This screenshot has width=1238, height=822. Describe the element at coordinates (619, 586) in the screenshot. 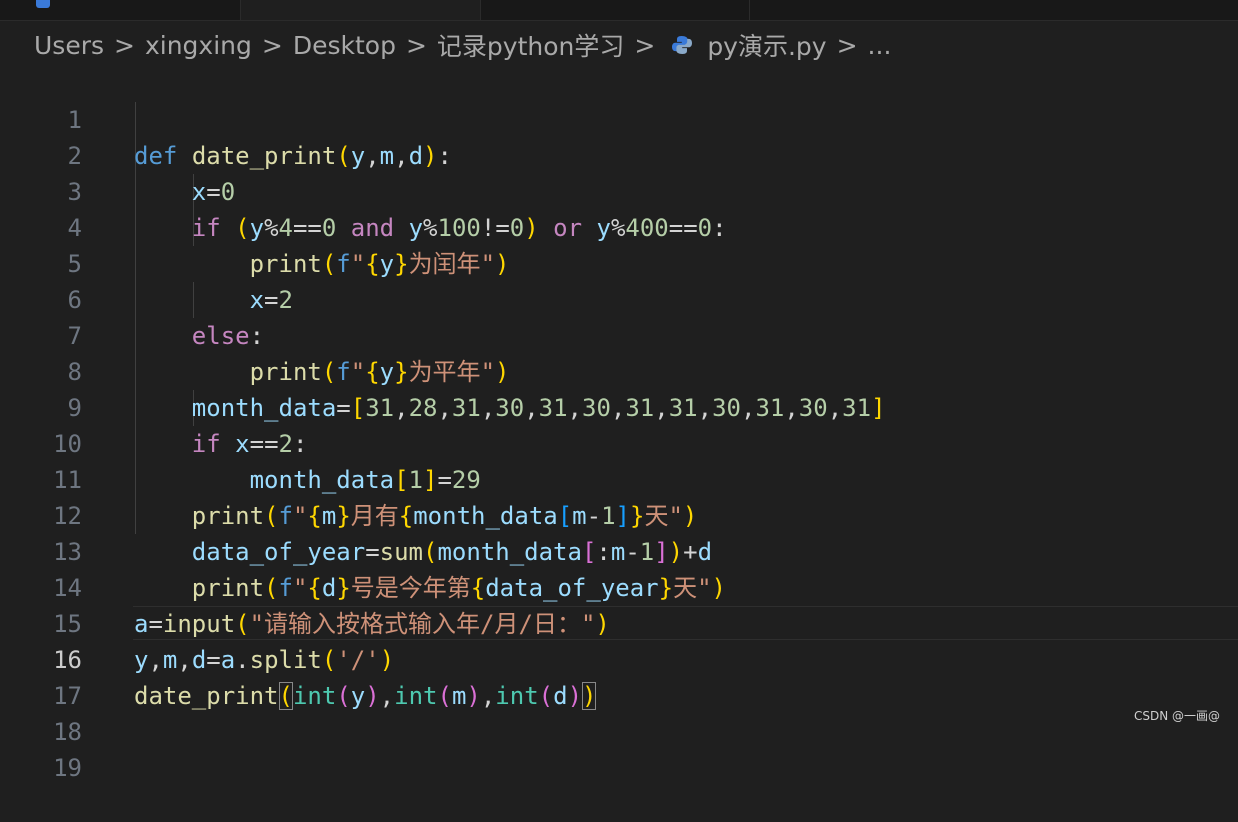

I see `code-line: 14 a=input("请输入按格式输入年/月/日：")` at that location.